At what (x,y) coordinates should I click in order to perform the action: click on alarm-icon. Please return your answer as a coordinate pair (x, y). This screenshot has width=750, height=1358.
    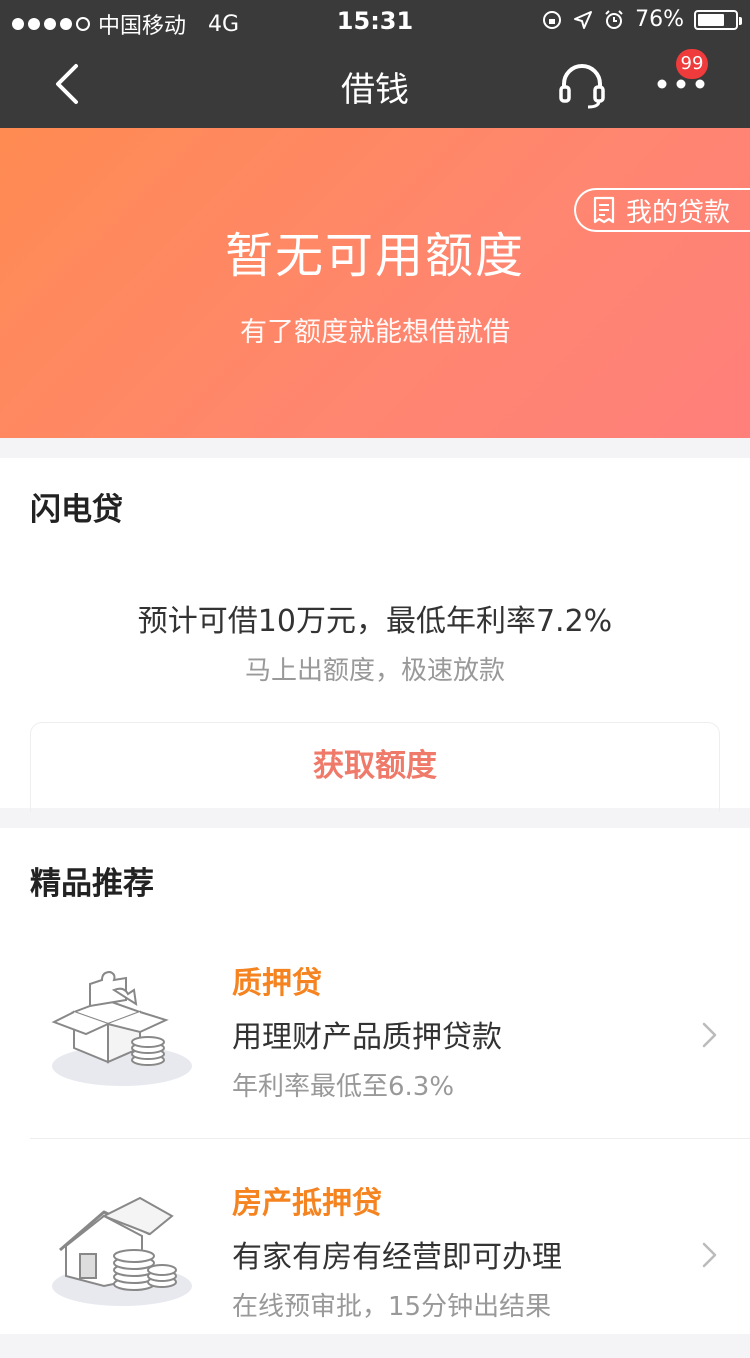
    Looking at the image, I should click on (614, 19).